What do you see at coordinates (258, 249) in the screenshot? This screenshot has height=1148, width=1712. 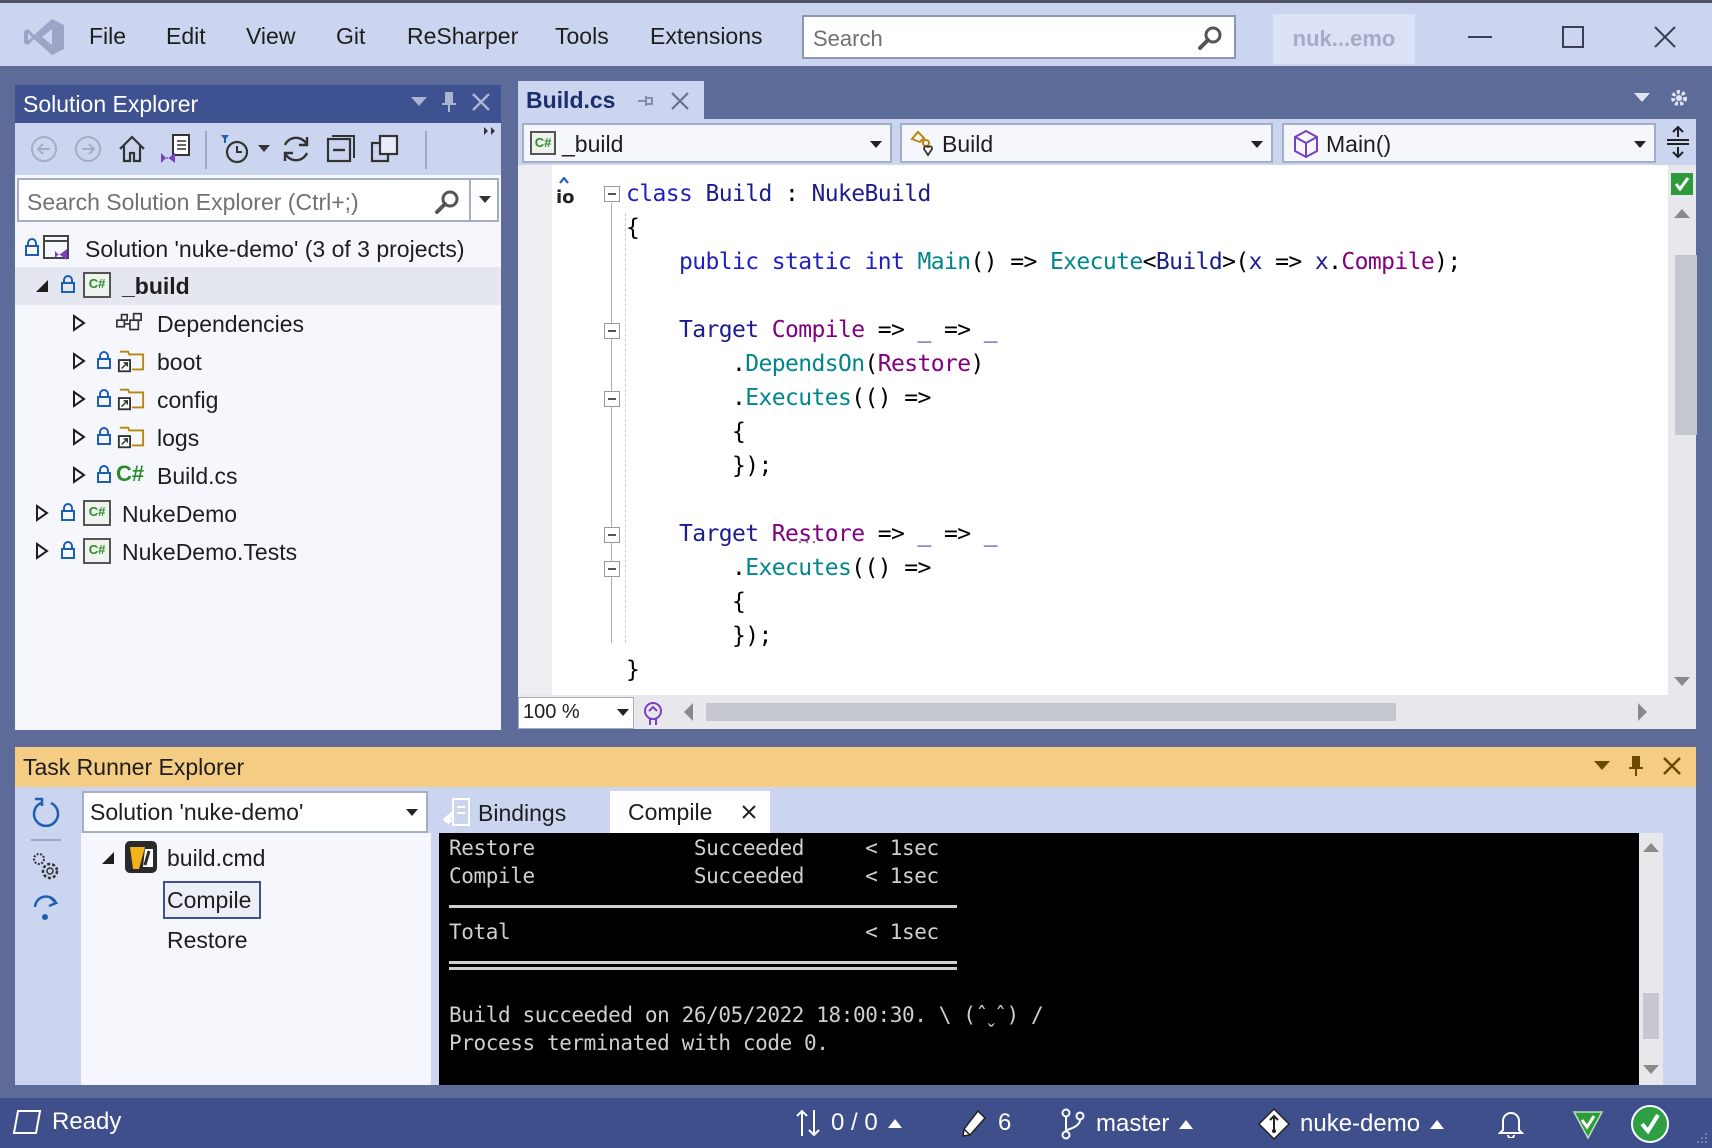 I see `tree-item-solution: Solution 'nuke-demo' (3 of 3 projects)` at bounding box center [258, 249].